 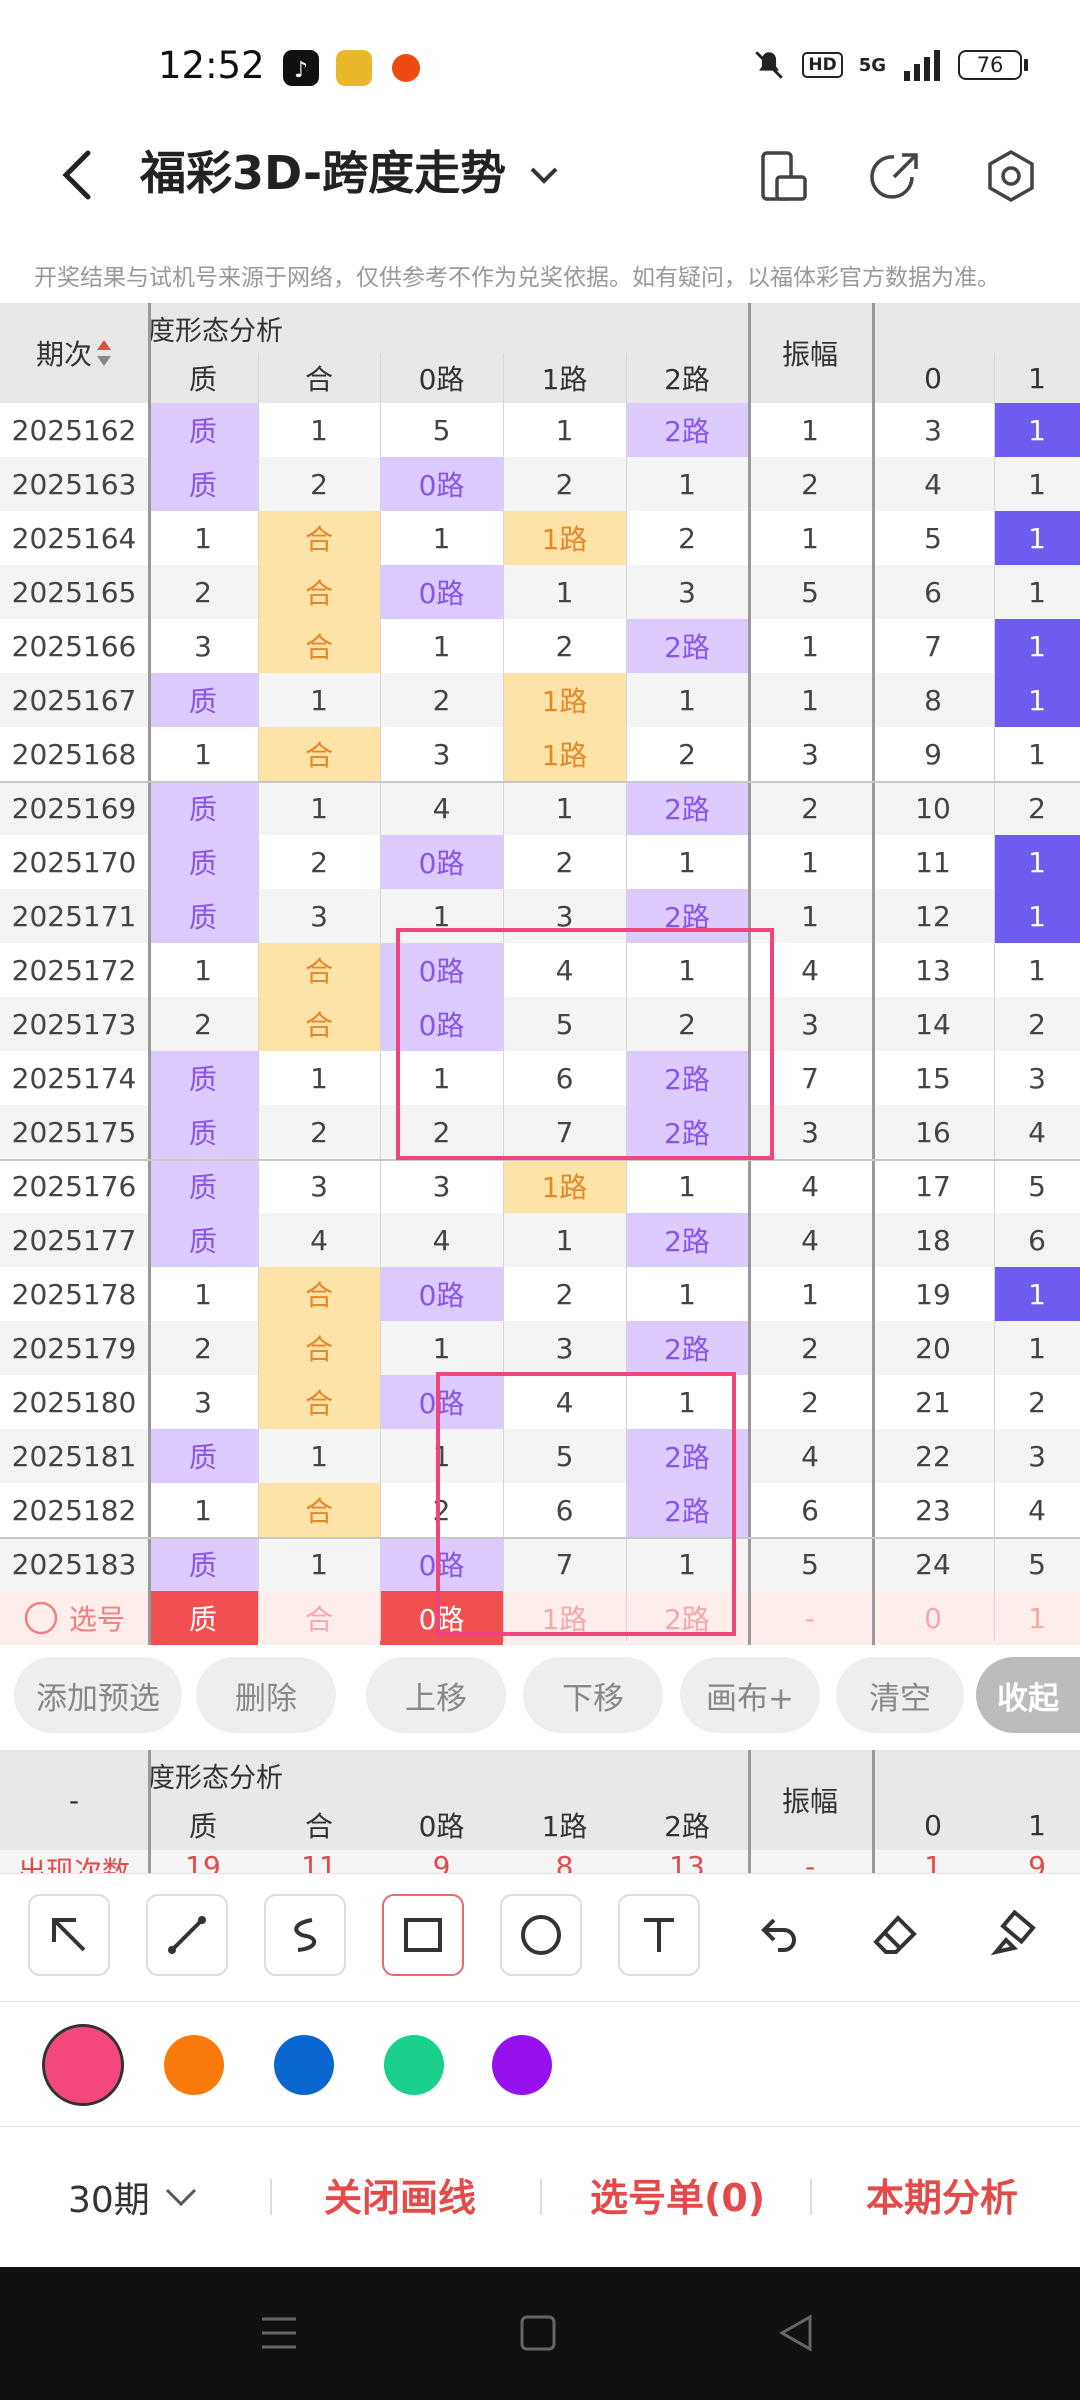 I want to click on amplitude-cell: 4, so click(x=810, y=1240).